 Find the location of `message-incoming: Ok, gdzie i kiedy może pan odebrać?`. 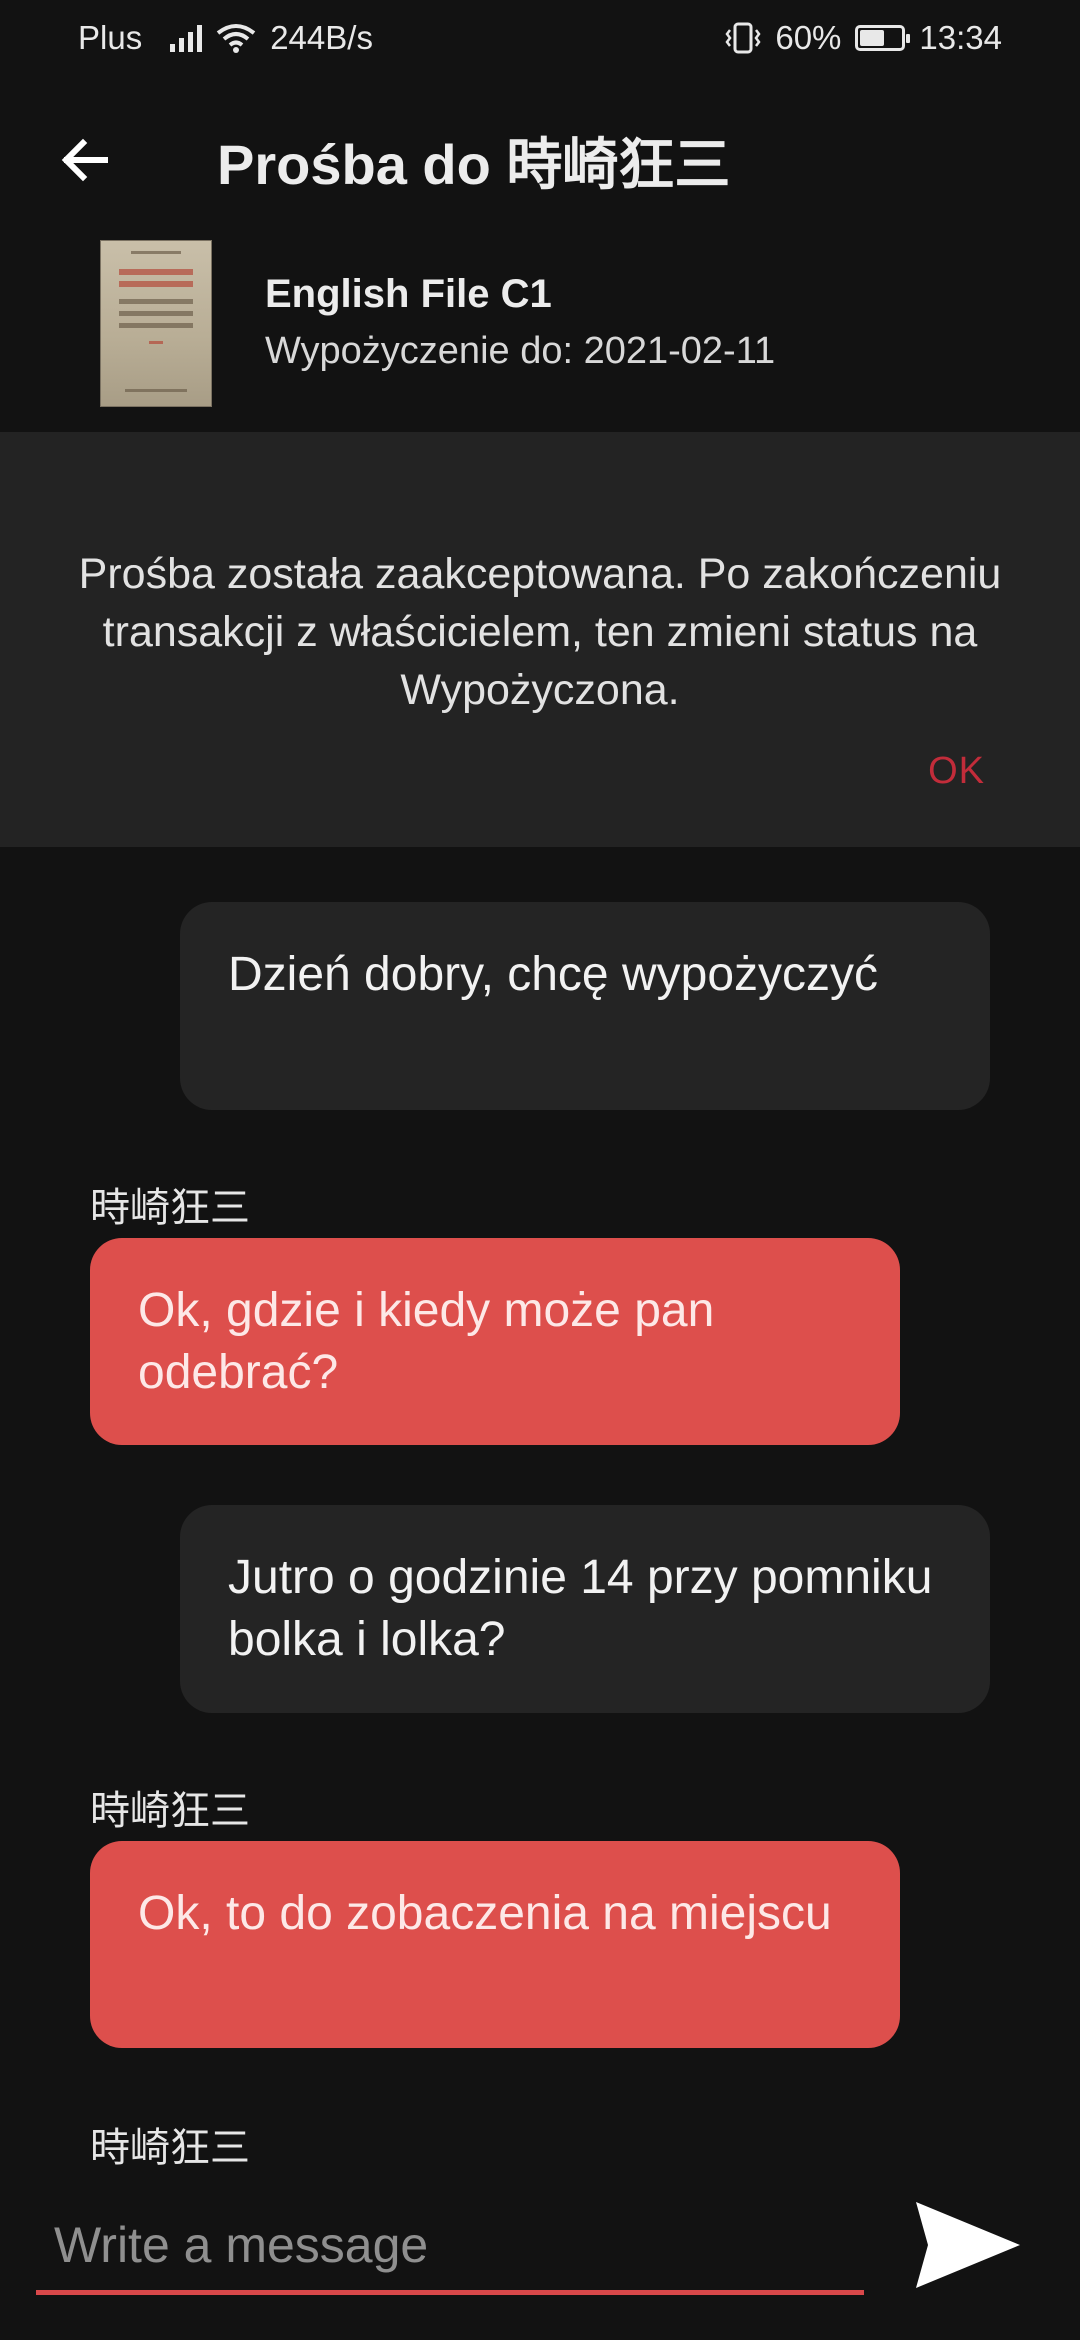

message-incoming: Ok, gdzie i kiedy może pan odebrać? is located at coordinates (495, 1341).